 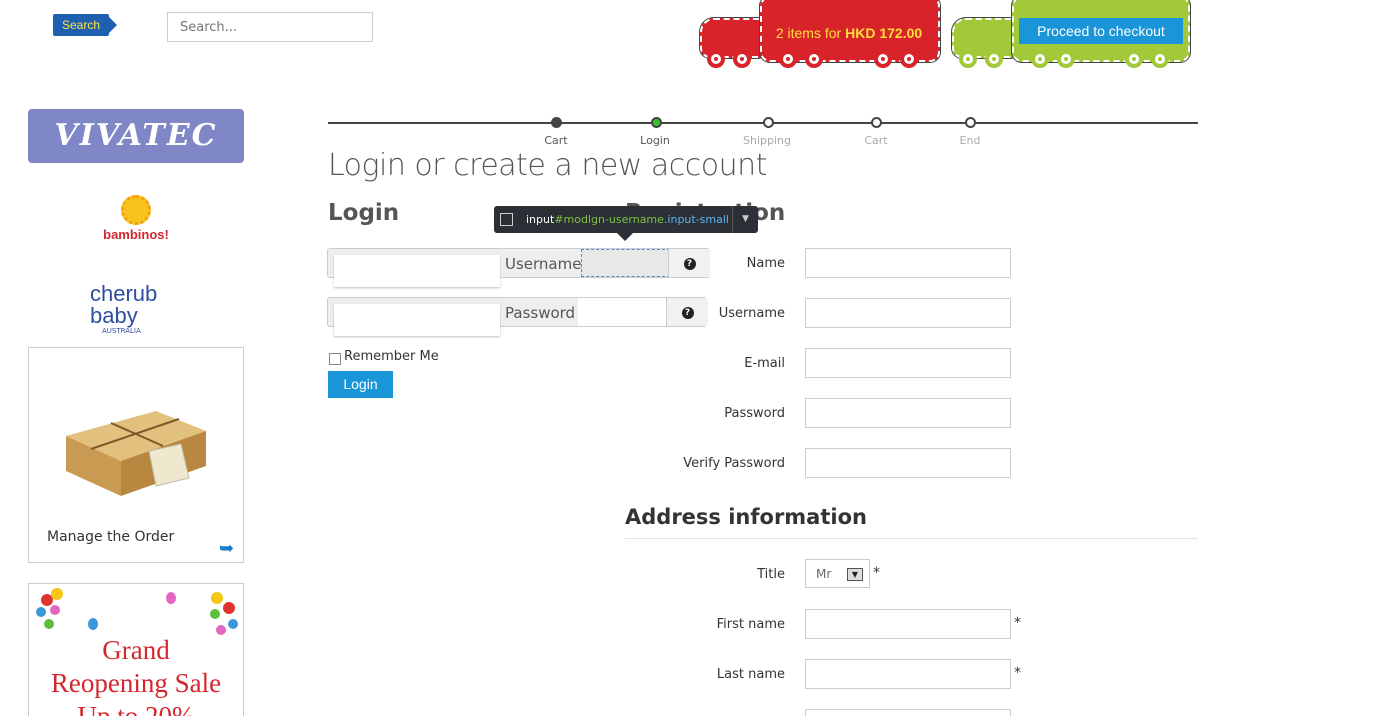 What do you see at coordinates (540, 219) in the screenshot?
I see `selector-tag: input` at bounding box center [540, 219].